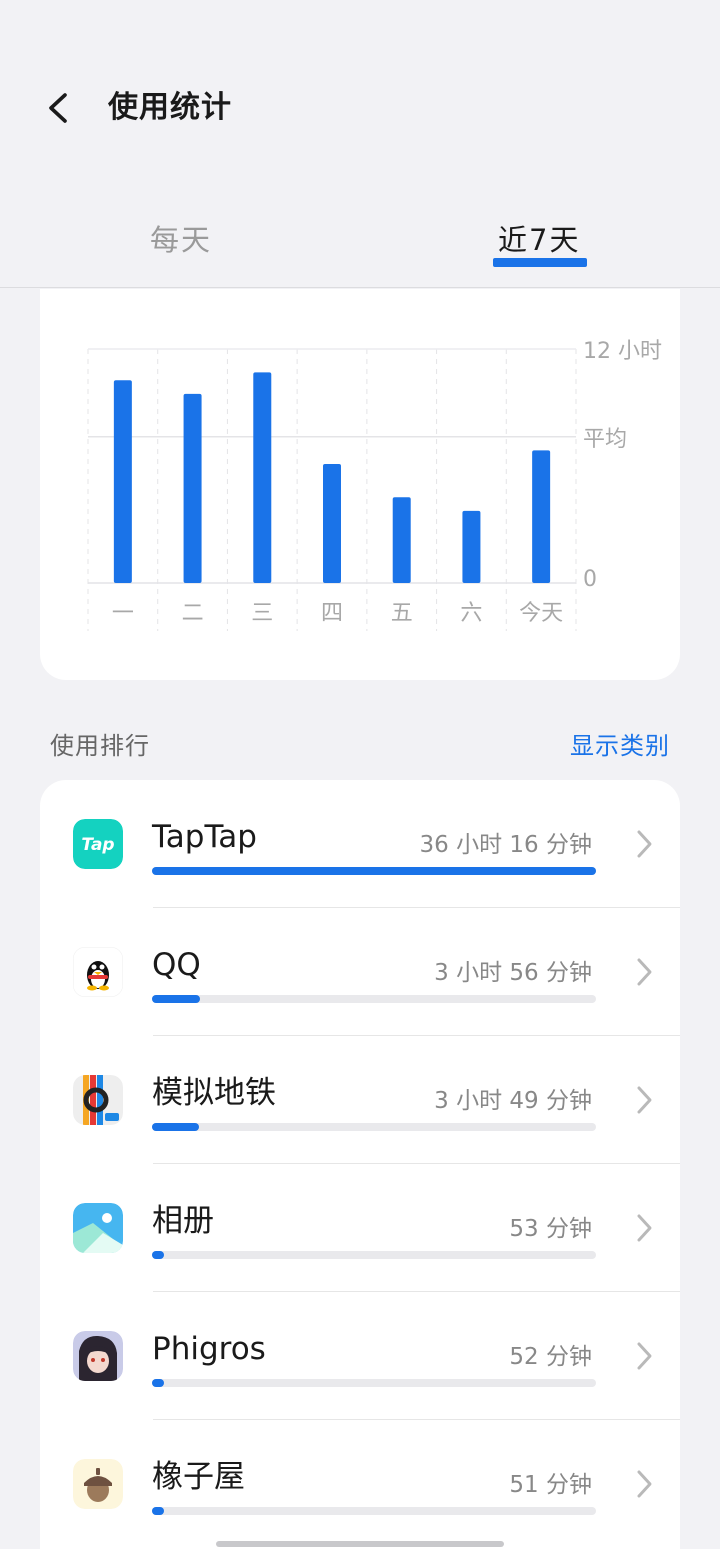 This screenshot has height=1549, width=720. Describe the element at coordinates (98, 972) in the screenshot. I see `qq-penguin-icon` at that location.